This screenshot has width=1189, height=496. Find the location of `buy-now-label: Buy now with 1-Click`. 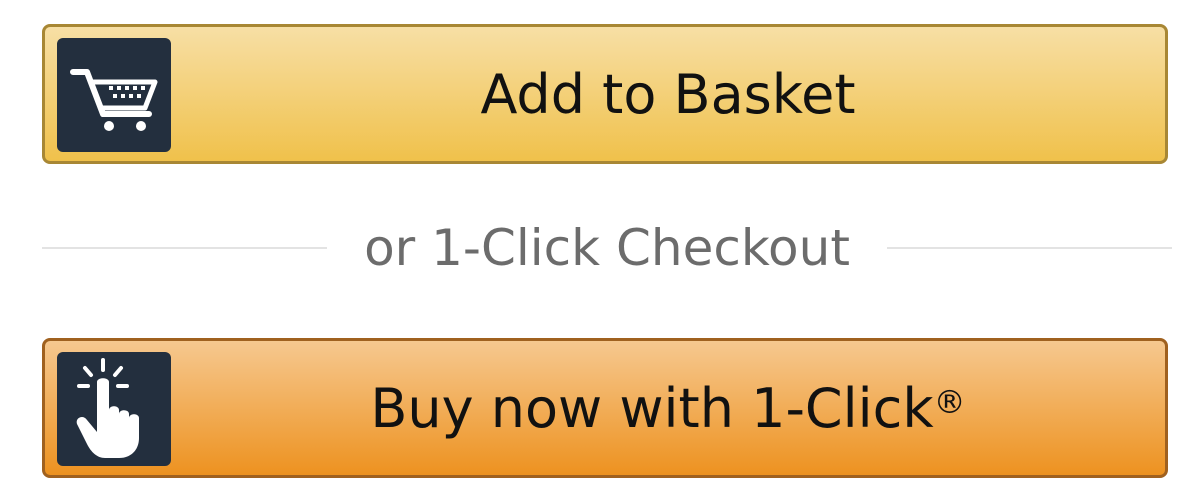

buy-now-label: Buy now with 1-Click is located at coordinates (652, 408).